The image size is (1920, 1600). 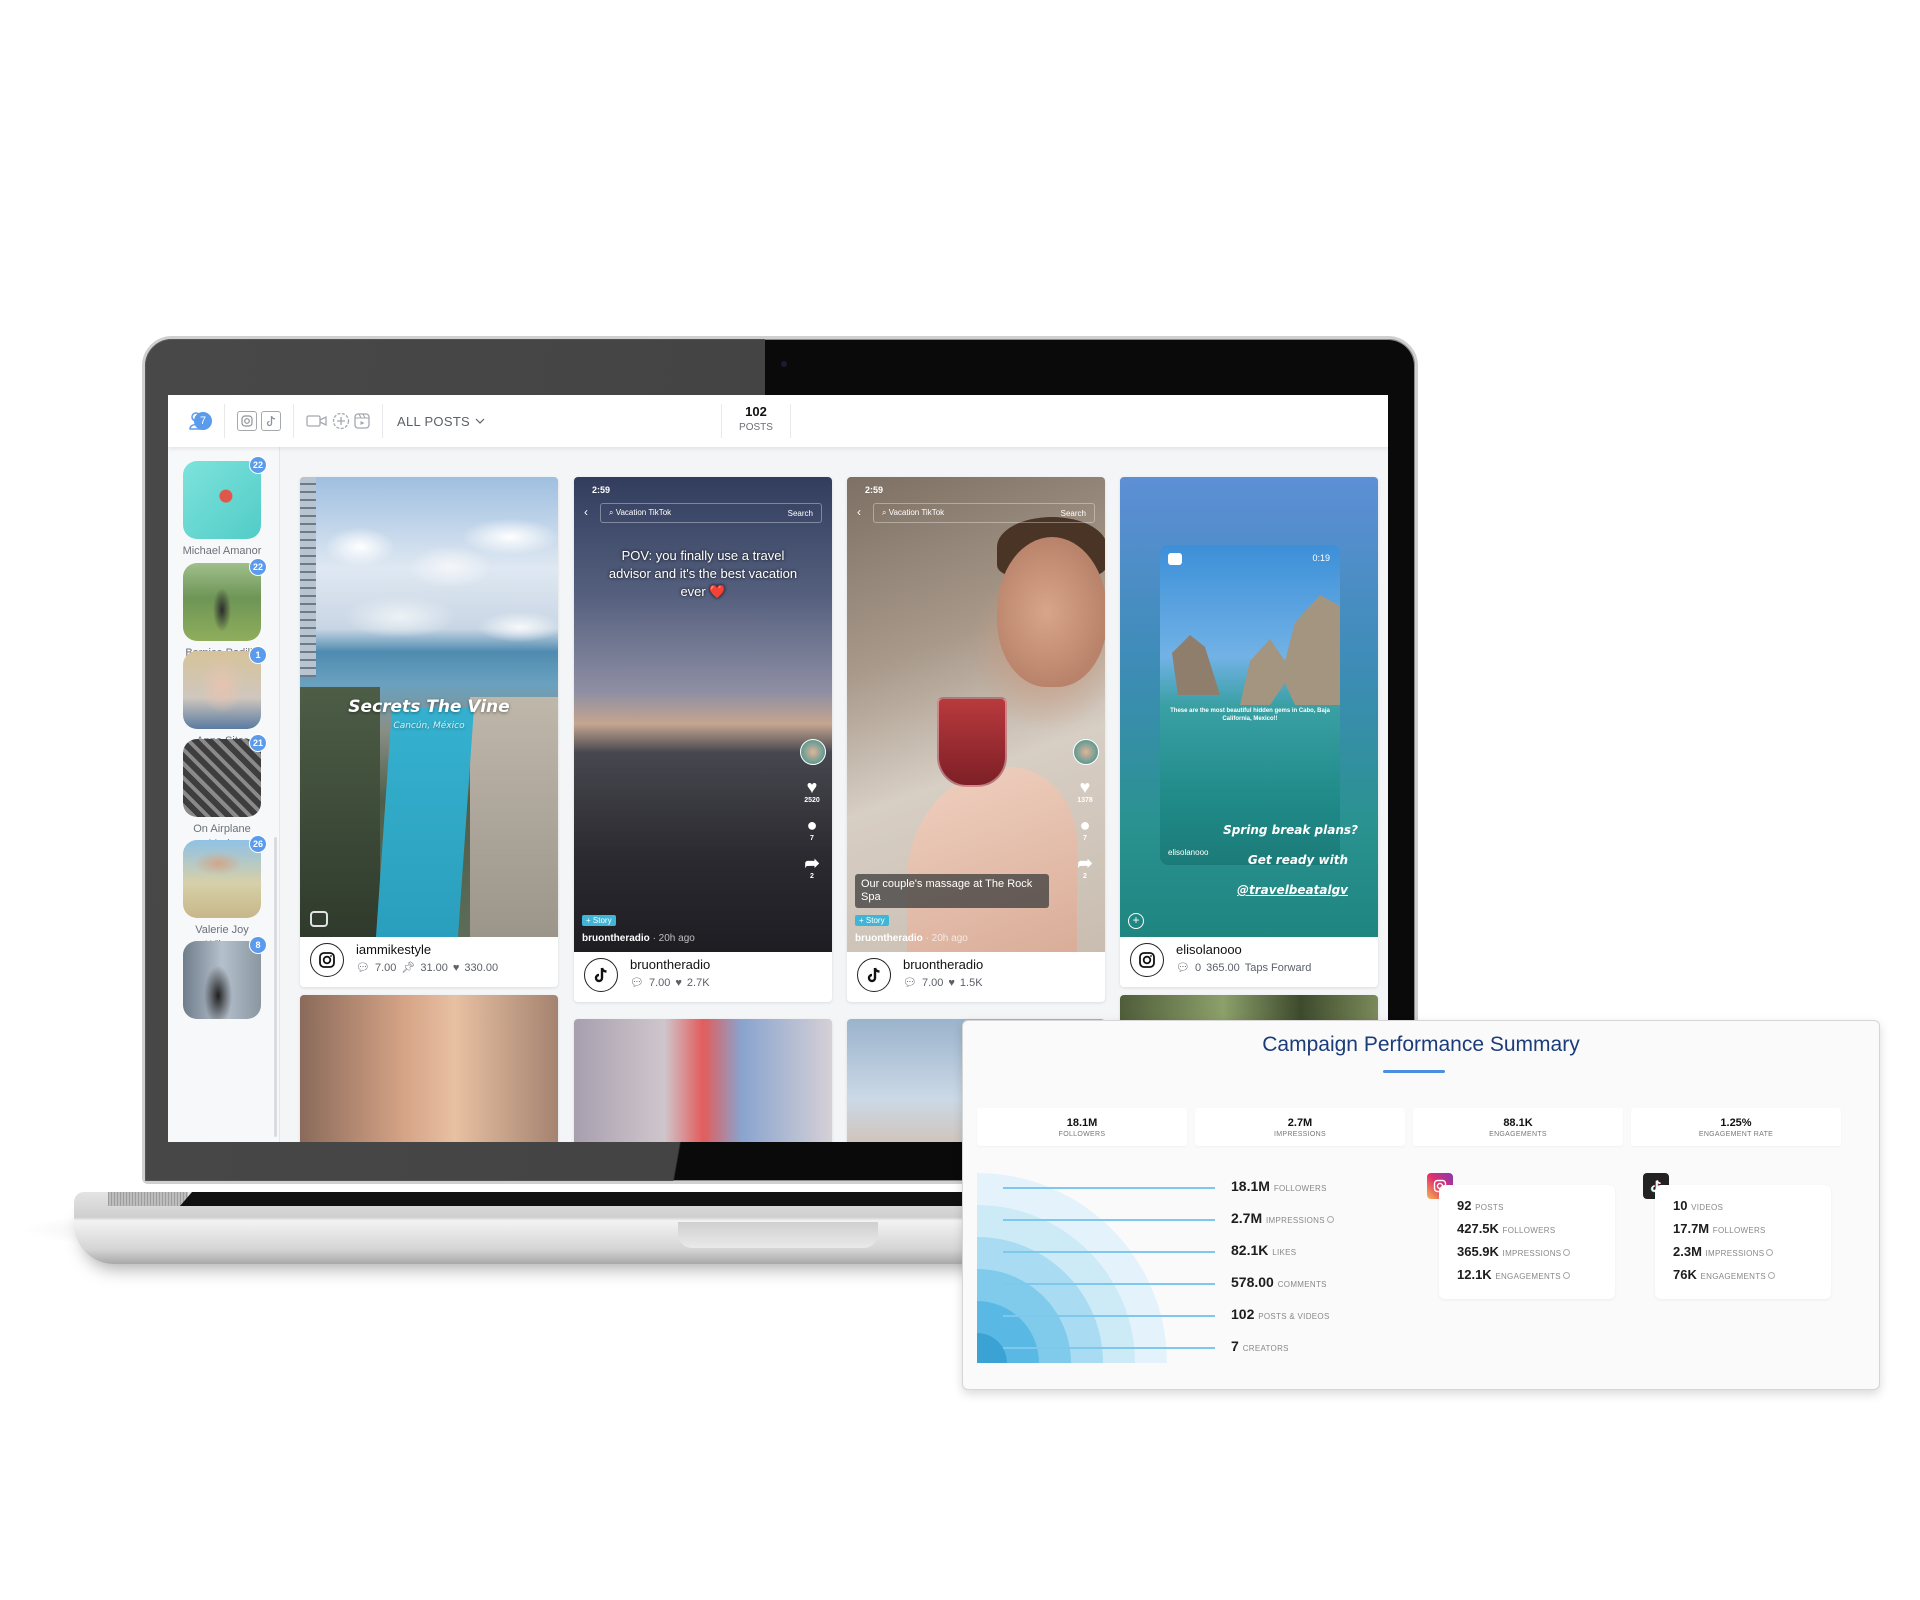 I want to click on app-header: 7 ALL POSTS 102 POSTS, so click(x=778, y=421).